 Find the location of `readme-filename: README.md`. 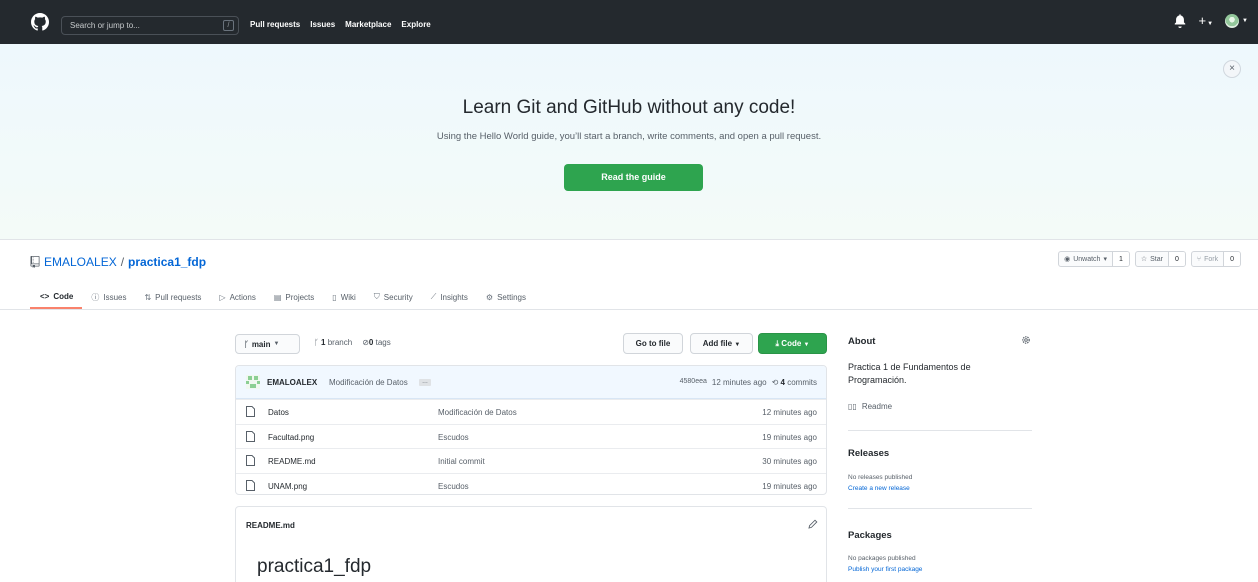

readme-filename: README.md is located at coordinates (270, 525).